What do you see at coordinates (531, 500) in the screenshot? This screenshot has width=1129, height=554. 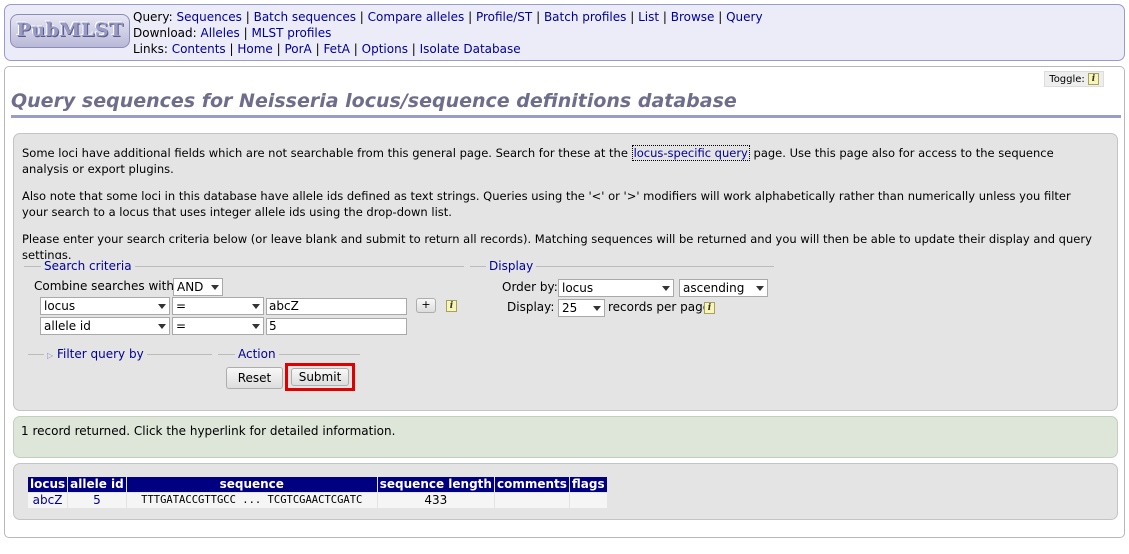 I see `comments-cell` at bounding box center [531, 500].